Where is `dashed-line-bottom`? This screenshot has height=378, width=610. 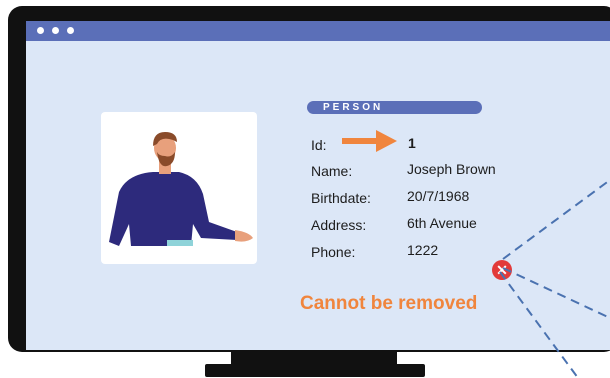
dashed-line-bottom is located at coordinates (539, 324).